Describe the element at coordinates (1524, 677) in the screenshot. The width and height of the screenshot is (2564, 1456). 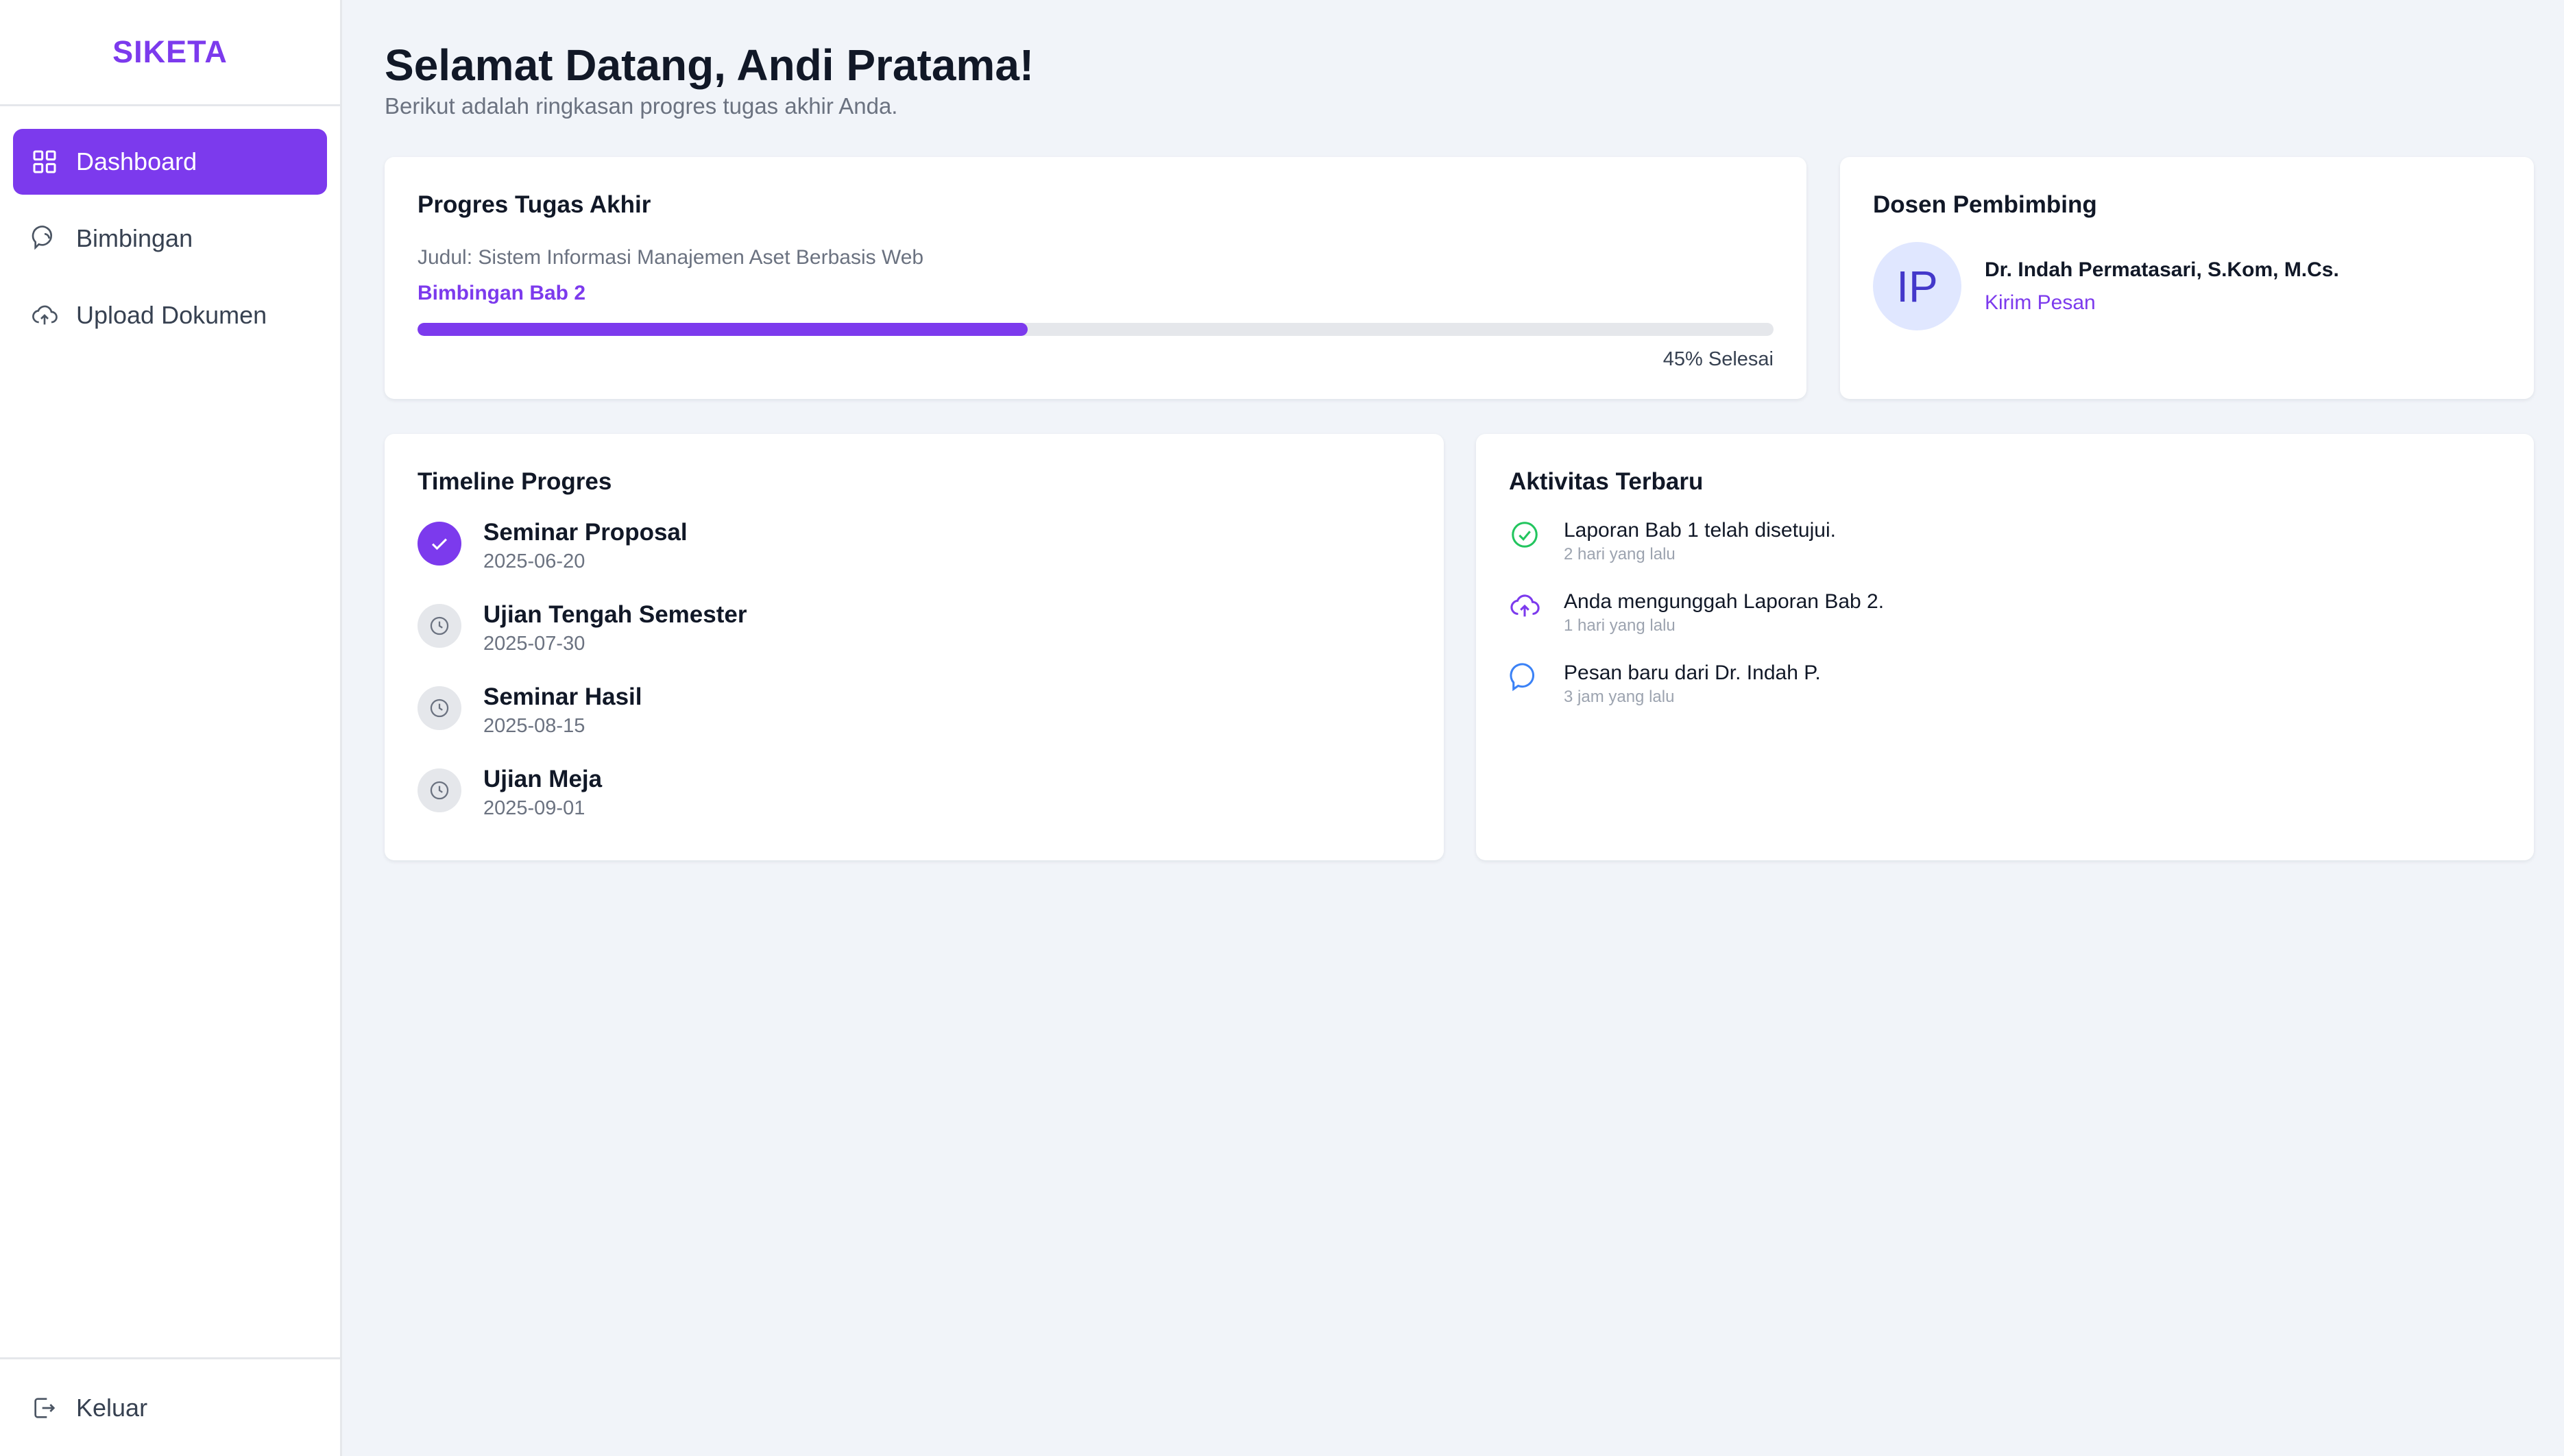
I see `message-icon` at that location.